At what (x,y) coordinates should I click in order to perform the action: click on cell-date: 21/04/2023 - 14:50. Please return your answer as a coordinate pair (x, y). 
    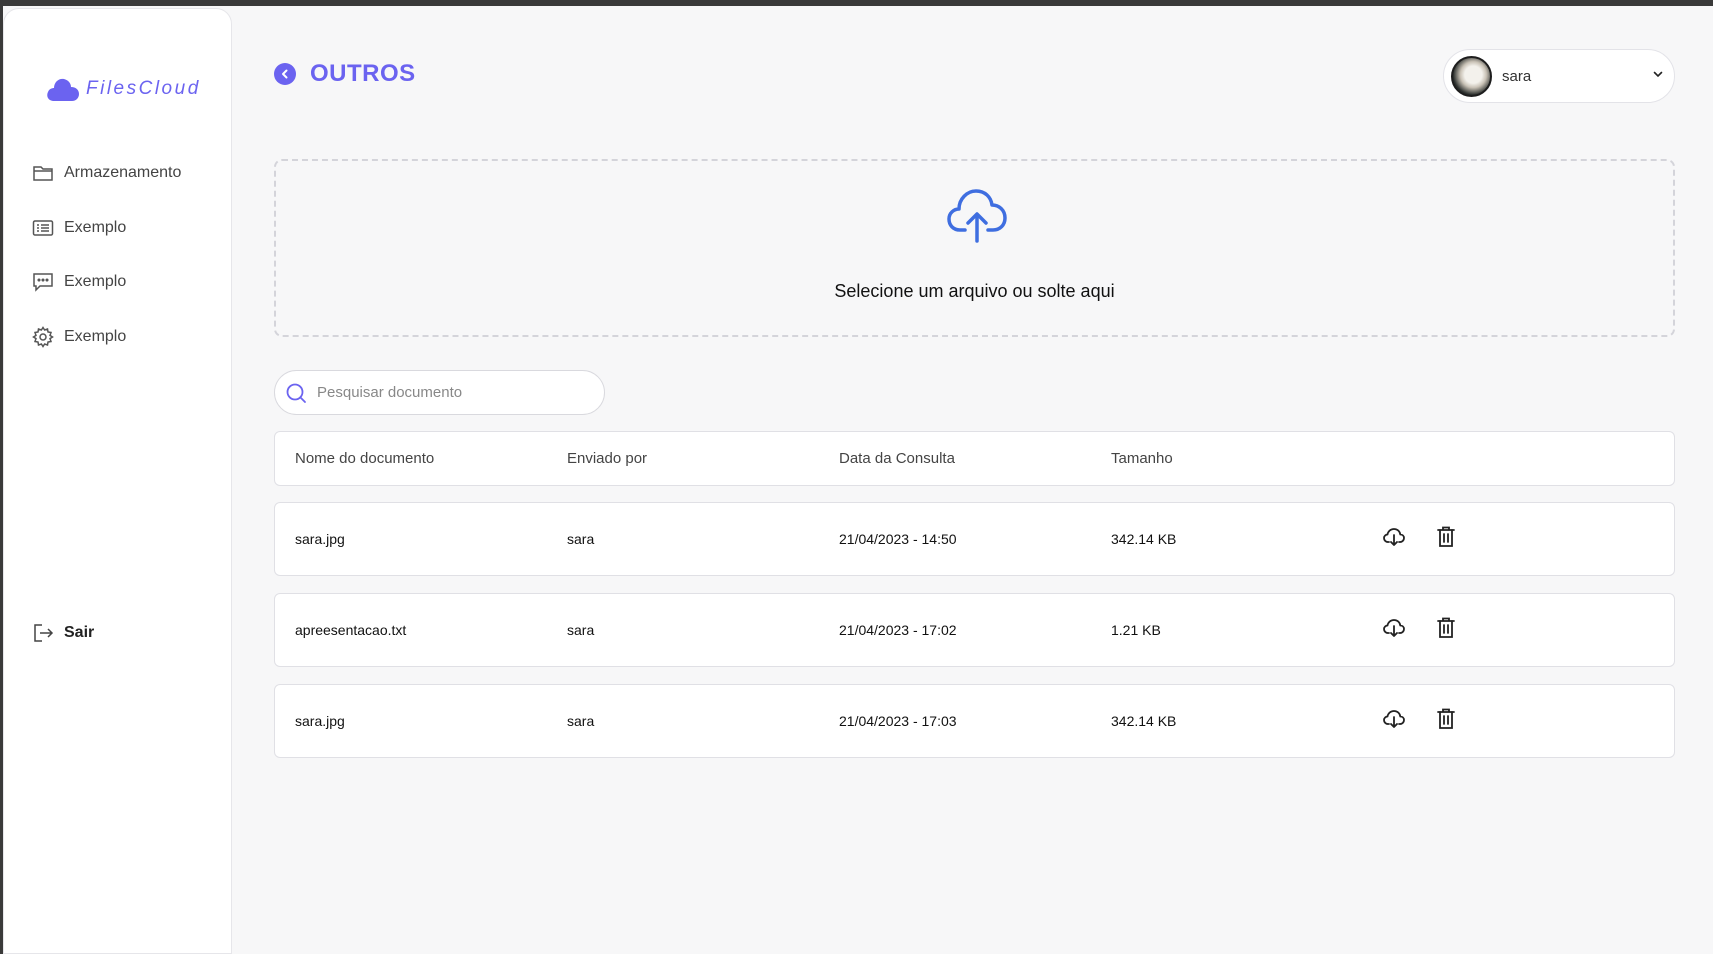
    Looking at the image, I should click on (898, 539).